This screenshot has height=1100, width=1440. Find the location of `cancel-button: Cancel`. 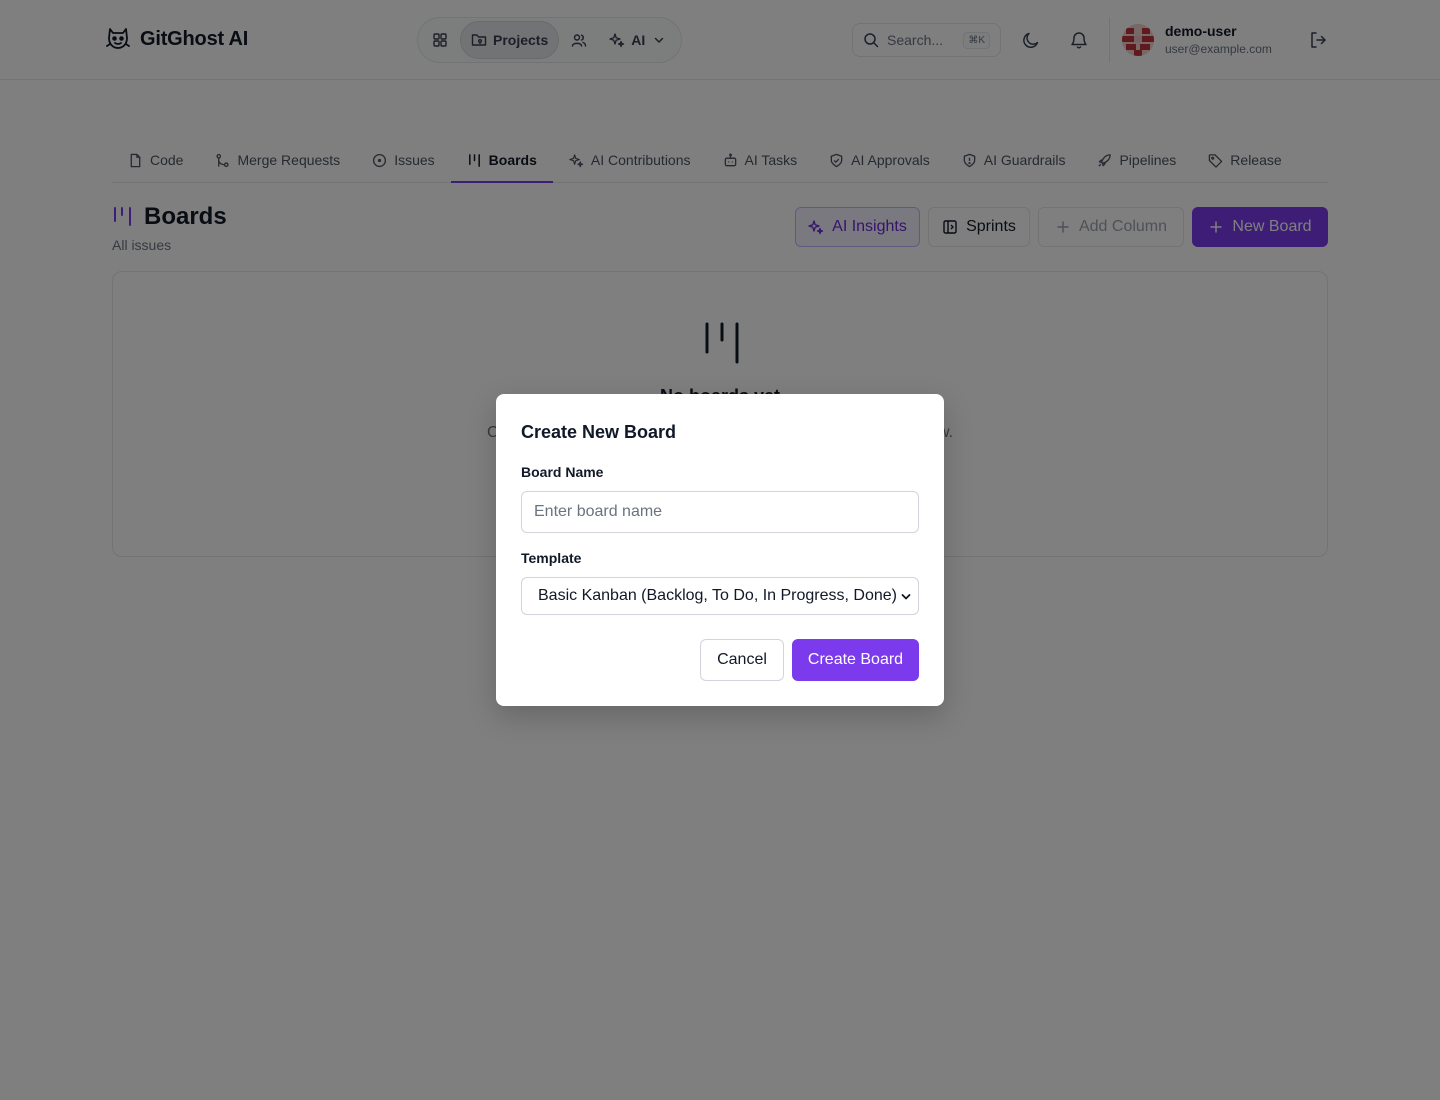

cancel-button: Cancel is located at coordinates (742, 660).